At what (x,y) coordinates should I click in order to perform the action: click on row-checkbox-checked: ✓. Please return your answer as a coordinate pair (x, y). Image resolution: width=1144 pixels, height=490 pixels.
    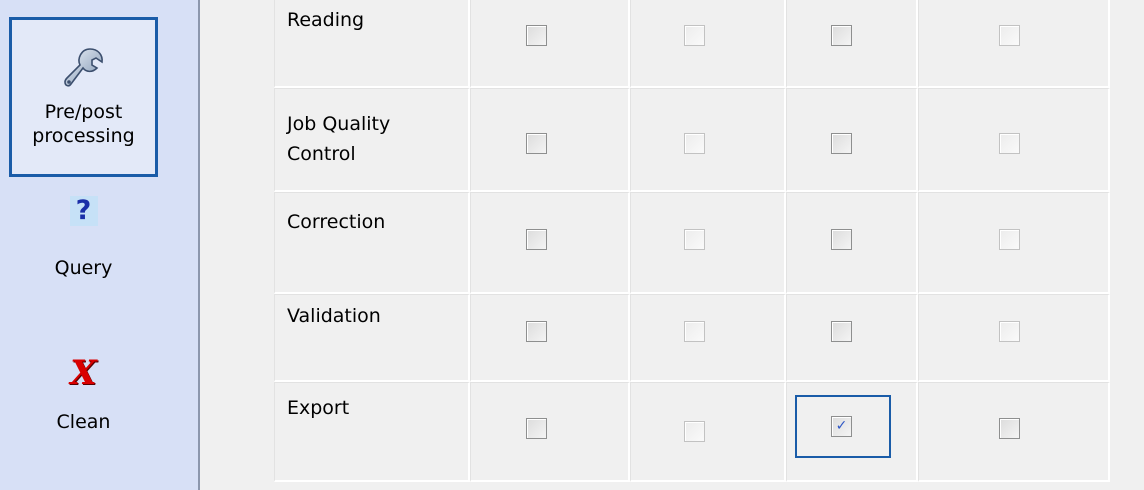
    Looking at the image, I should click on (841, 426).